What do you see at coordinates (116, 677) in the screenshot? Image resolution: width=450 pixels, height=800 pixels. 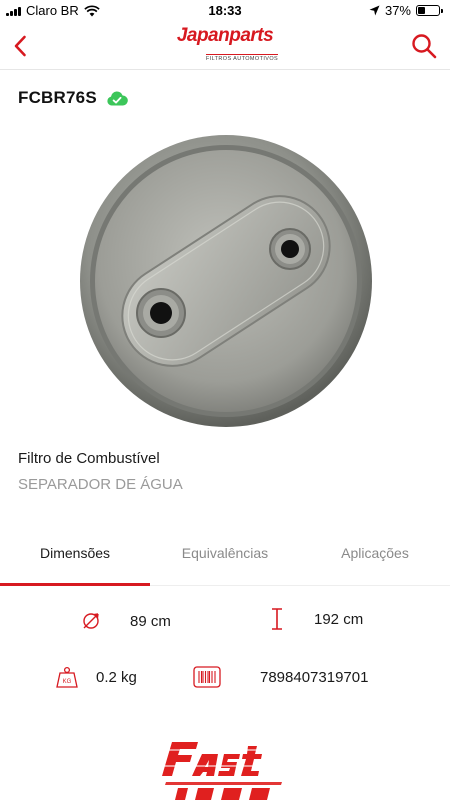 I see `weight-value: 0.2 kg` at bounding box center [116, 677].